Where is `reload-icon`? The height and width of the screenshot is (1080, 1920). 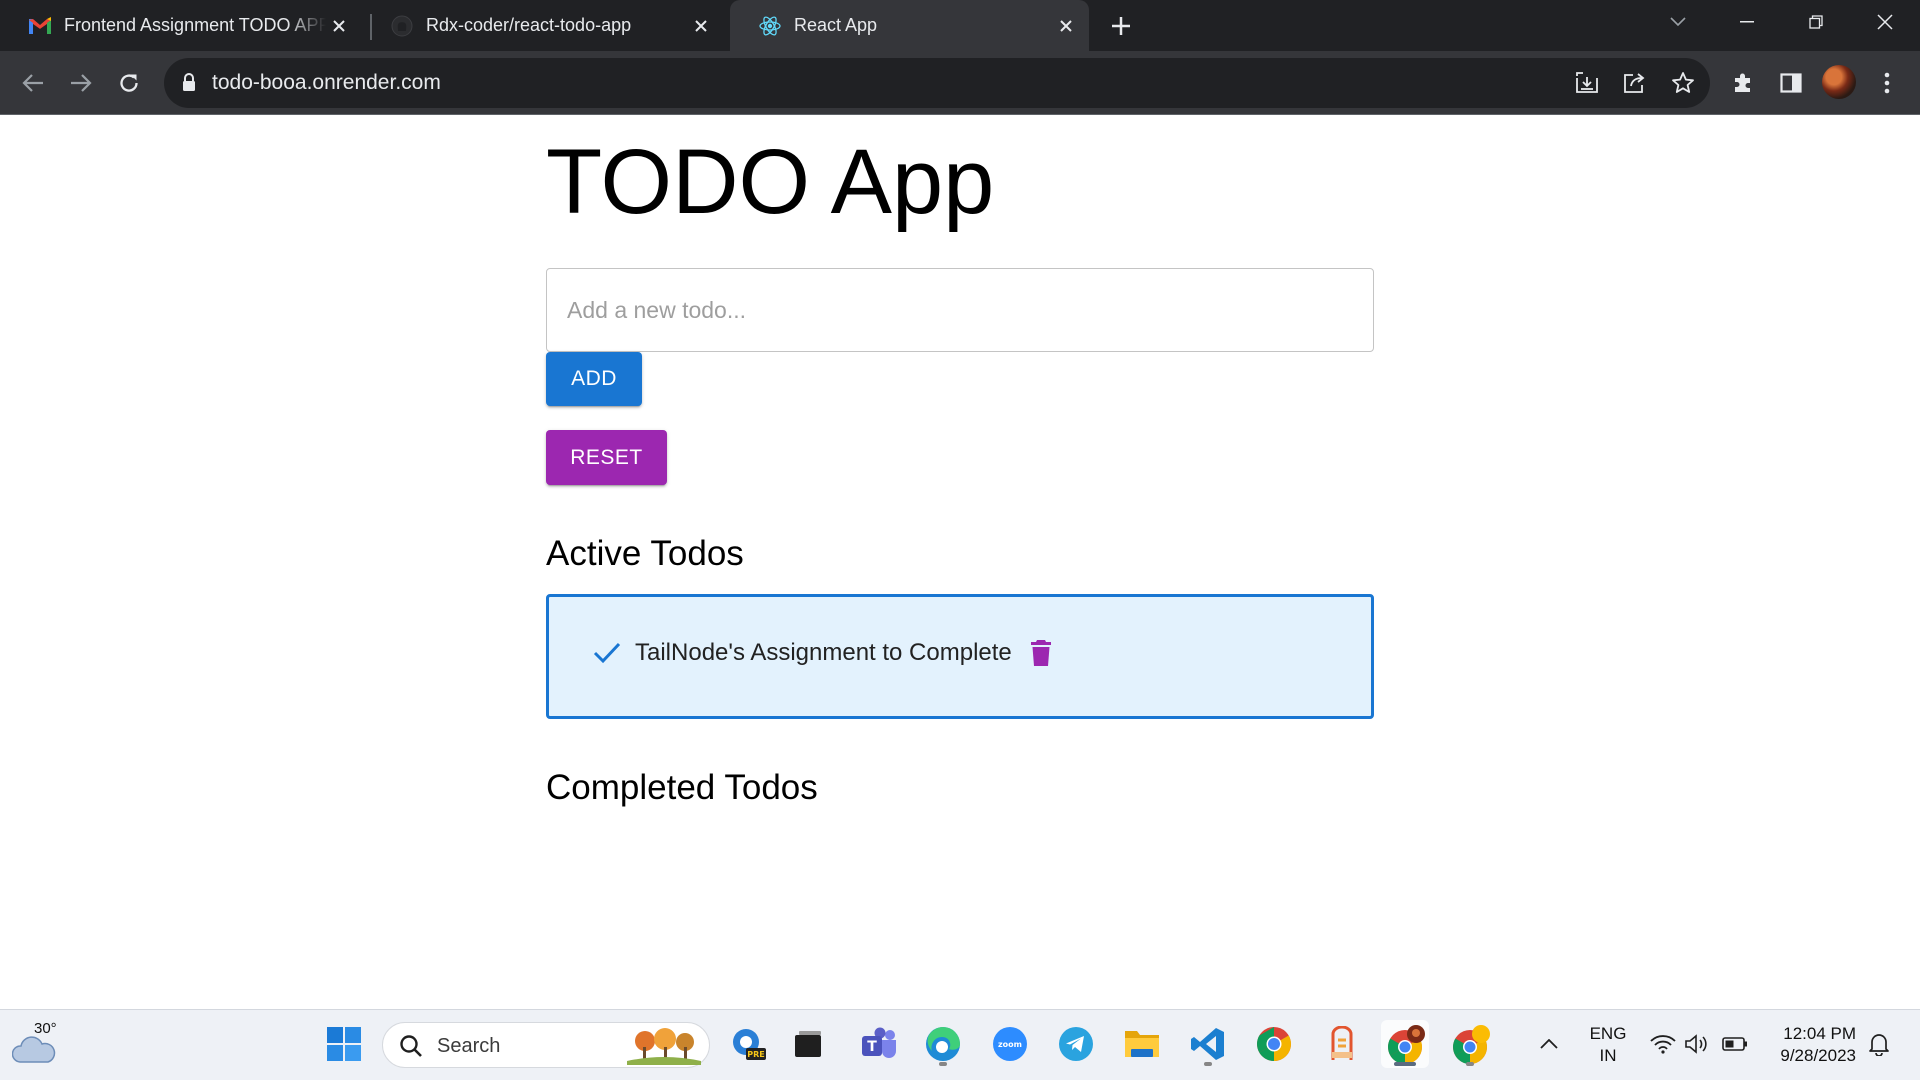
reload-icon is located at coordinates (129, 83).